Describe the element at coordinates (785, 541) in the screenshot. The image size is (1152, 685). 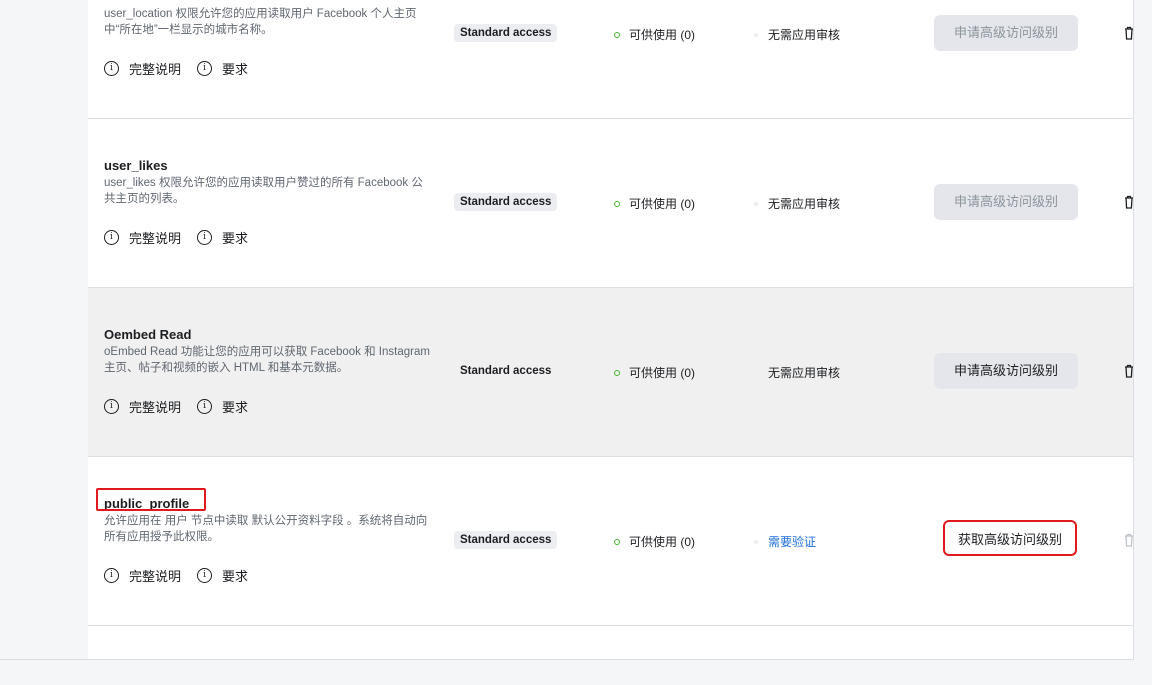
I see `verification-required-link: 需要验证` at that location.